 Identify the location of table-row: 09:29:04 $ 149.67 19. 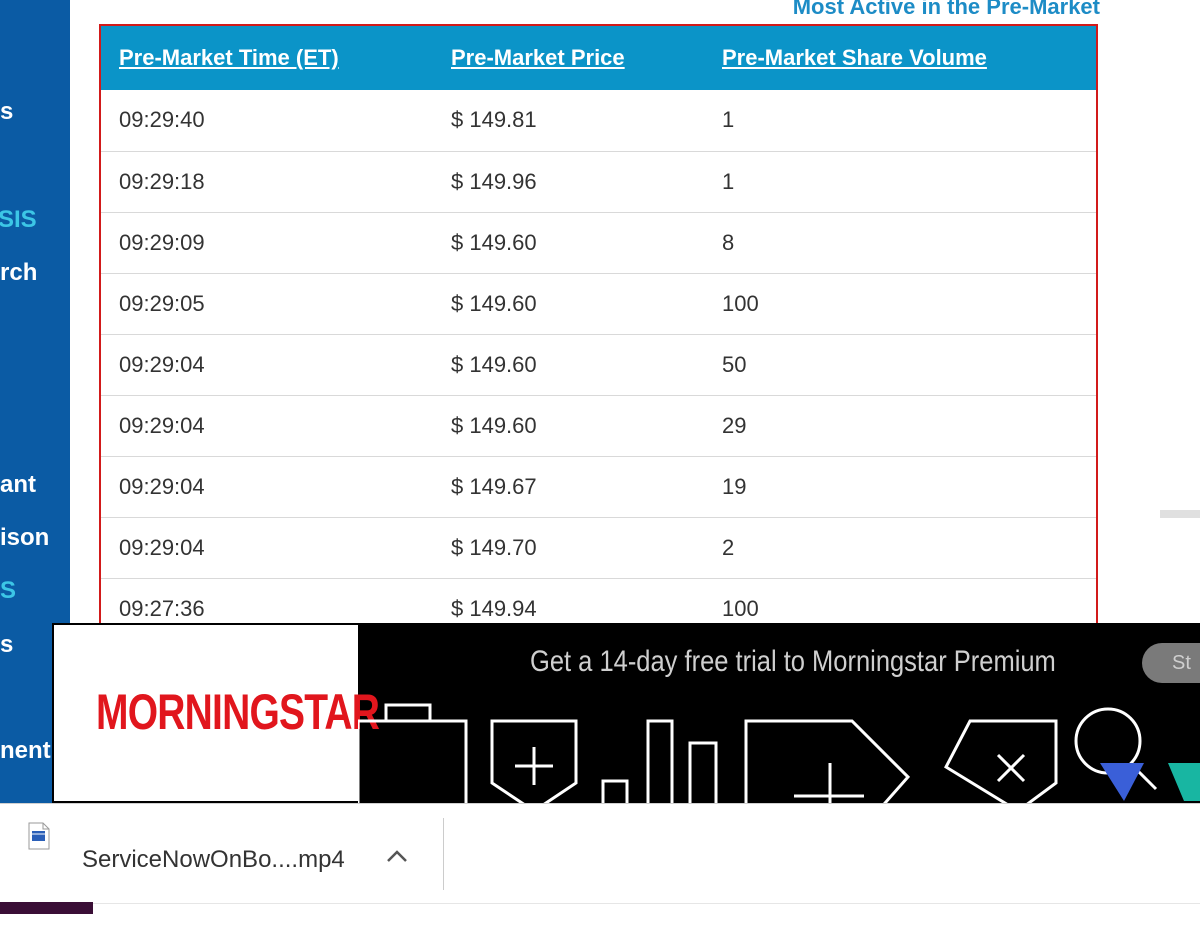
(598, 487).